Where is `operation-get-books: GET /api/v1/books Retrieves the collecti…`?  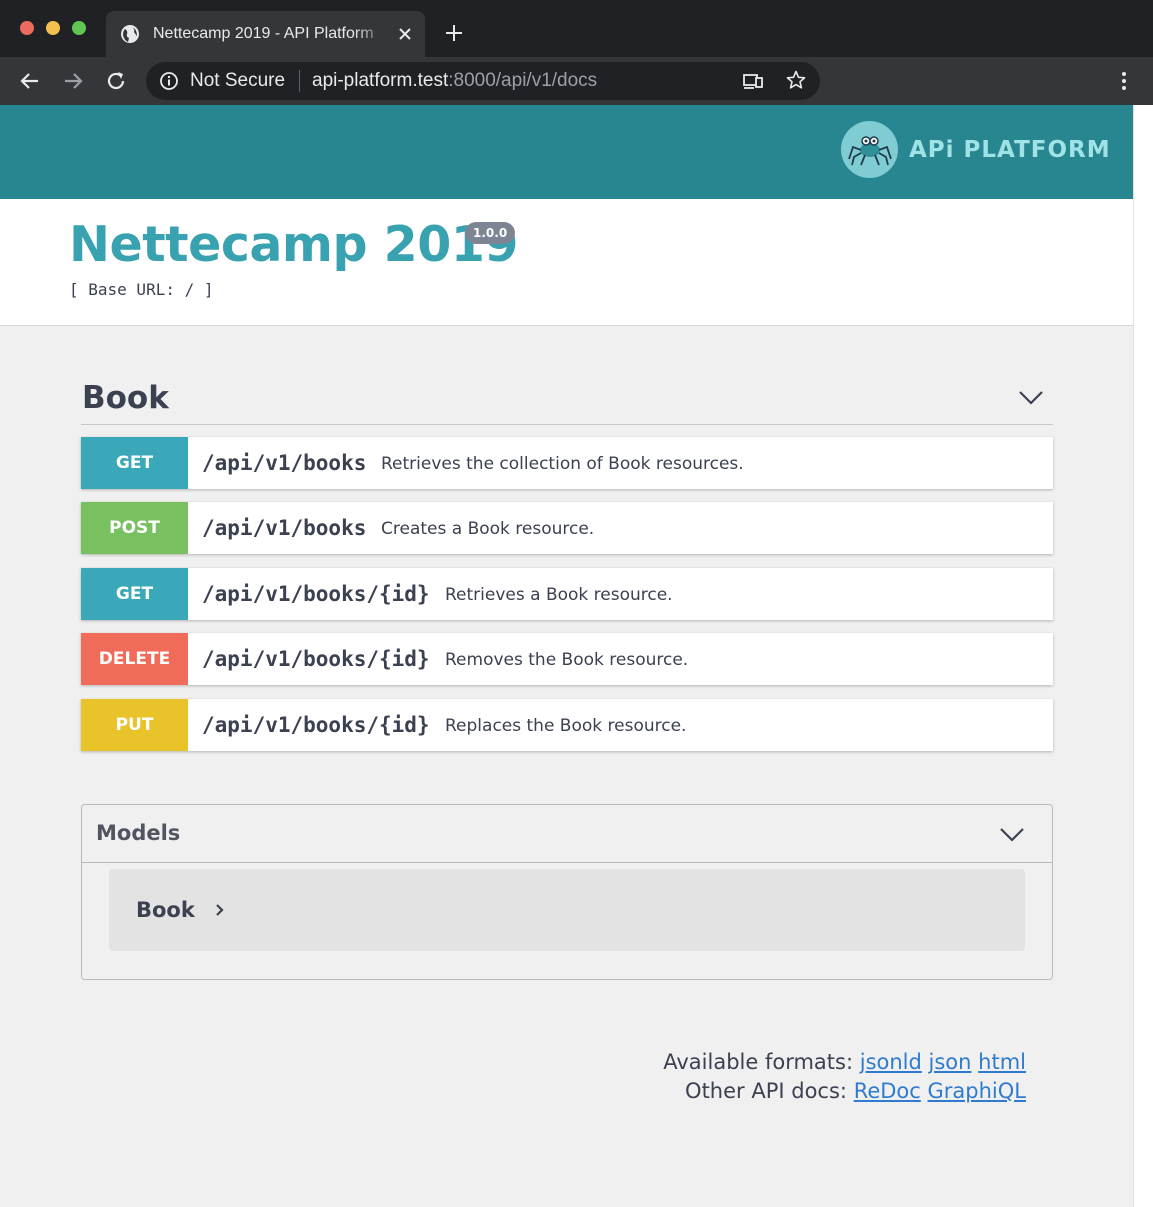 operation-get-books: GET /api/v1/books Retrieves the collecti… is located at coordinates (567, 463).